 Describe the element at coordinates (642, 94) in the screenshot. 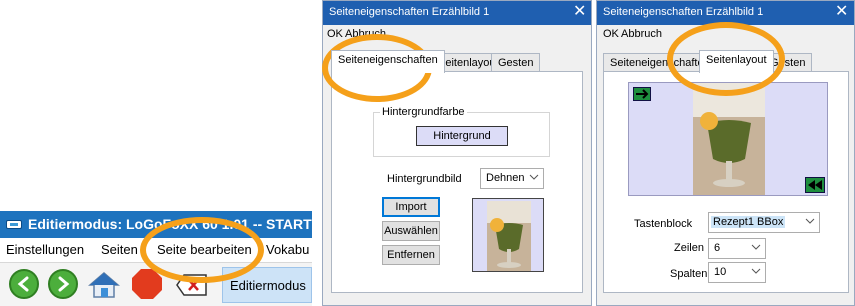

I see `arrow-right-icon` at that location.